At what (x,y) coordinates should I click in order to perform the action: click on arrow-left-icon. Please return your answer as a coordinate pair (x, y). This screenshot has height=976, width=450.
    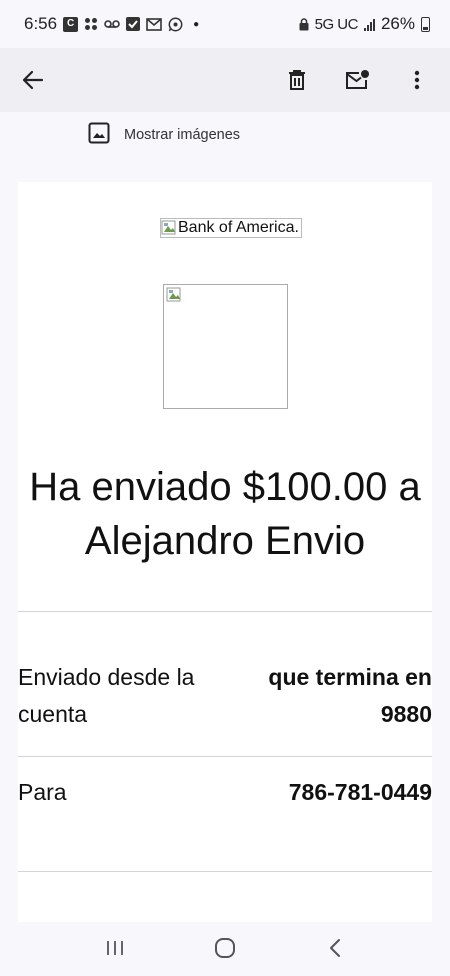
    Looking at the image, I should click on (33, 80).